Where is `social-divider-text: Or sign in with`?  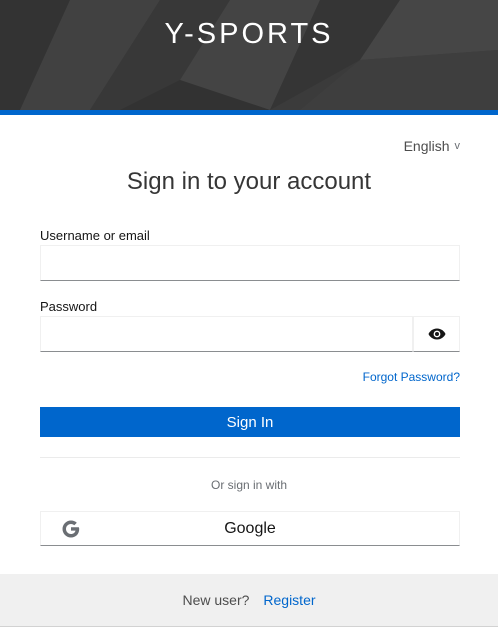 social-divider-text: Or sign in with is located at coordinates (249, 485).